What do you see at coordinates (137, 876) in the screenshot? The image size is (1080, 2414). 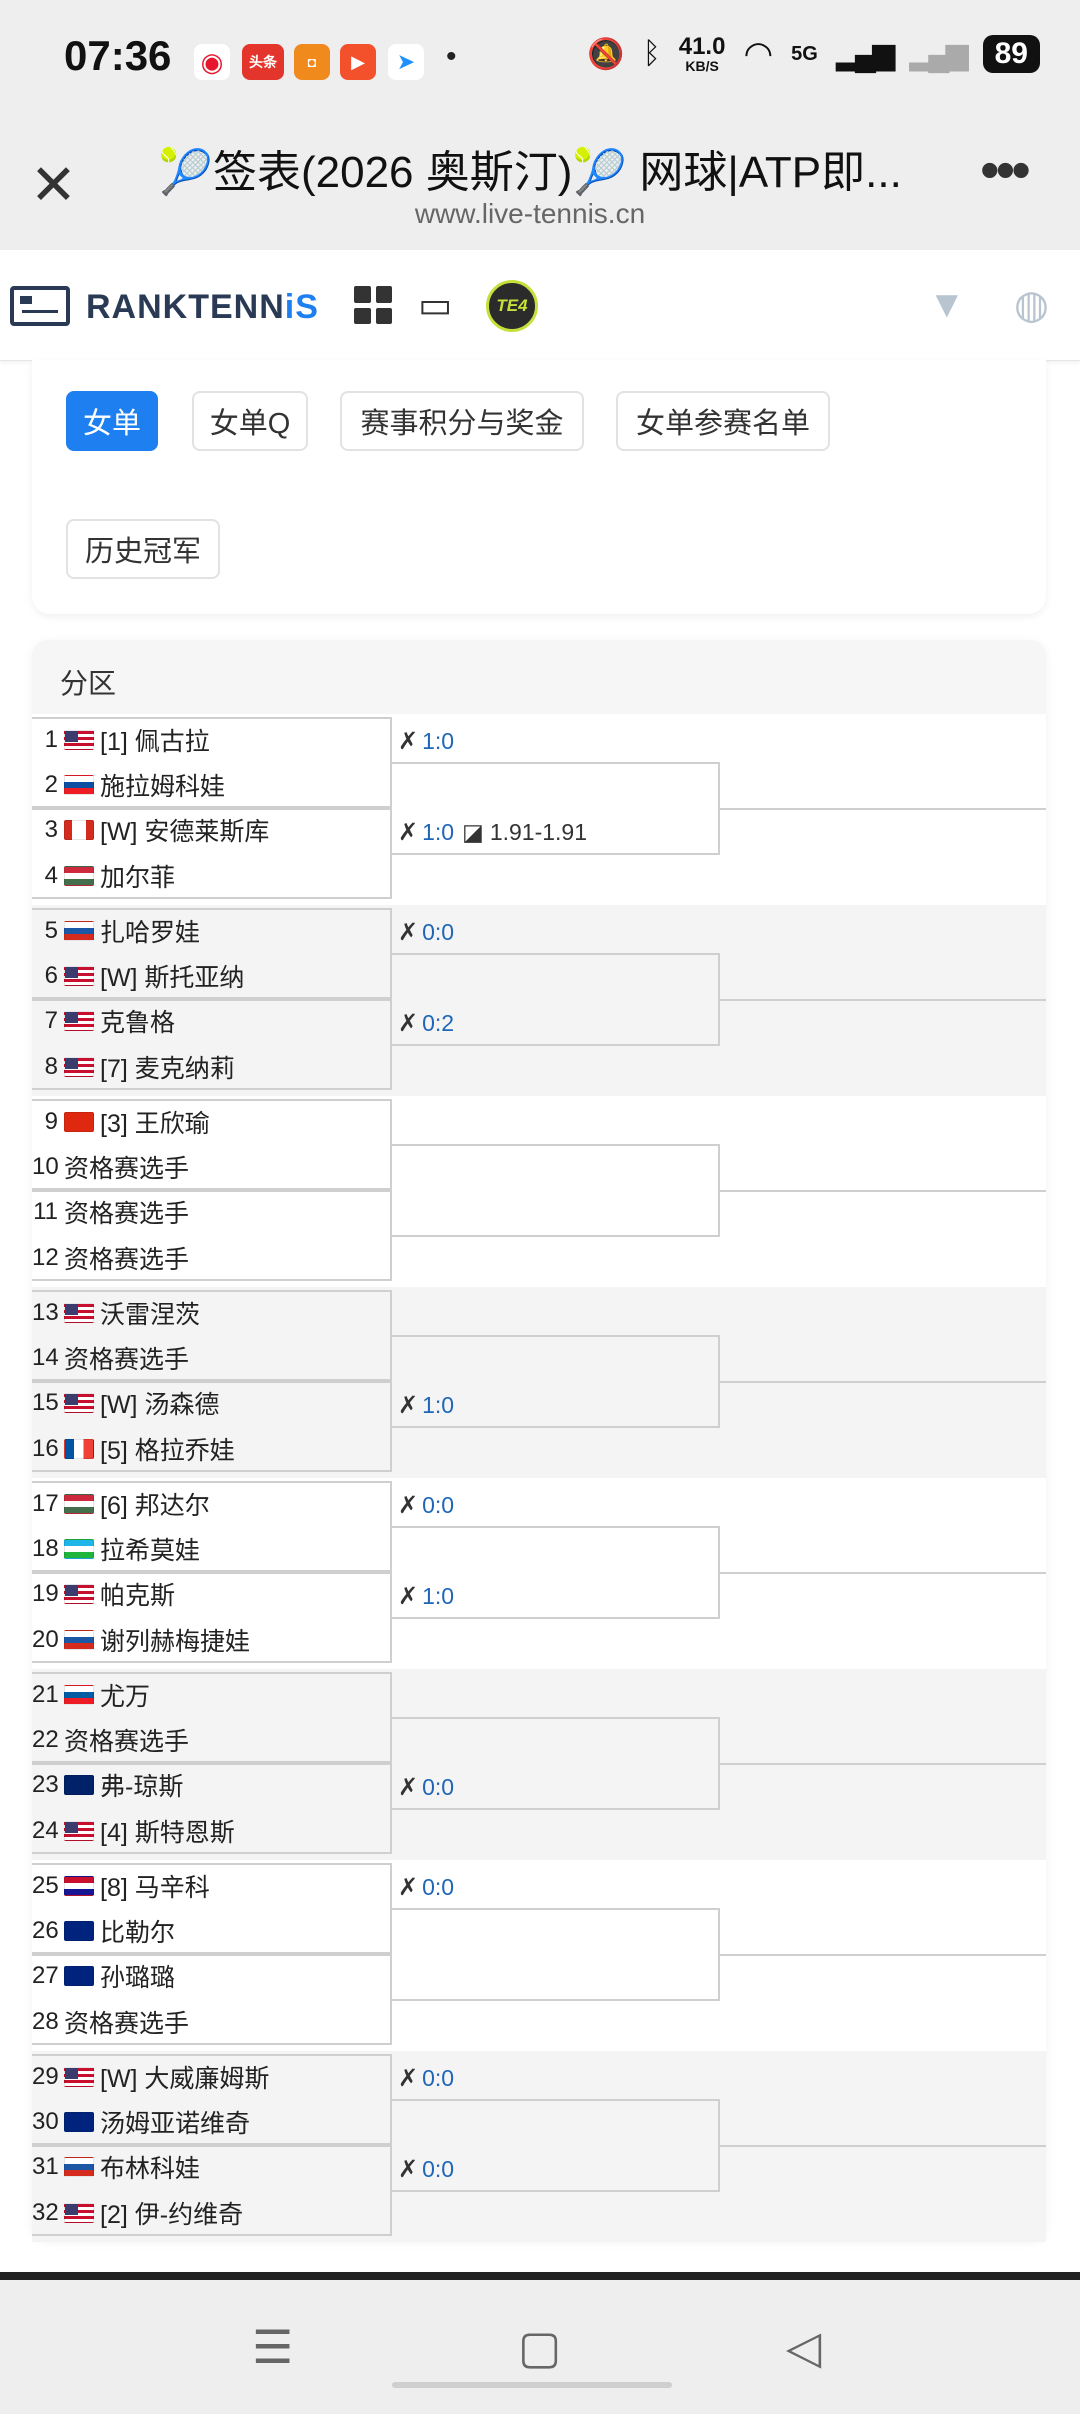 I see `player-name: 加尔菲` at bounding box center [137, 876].